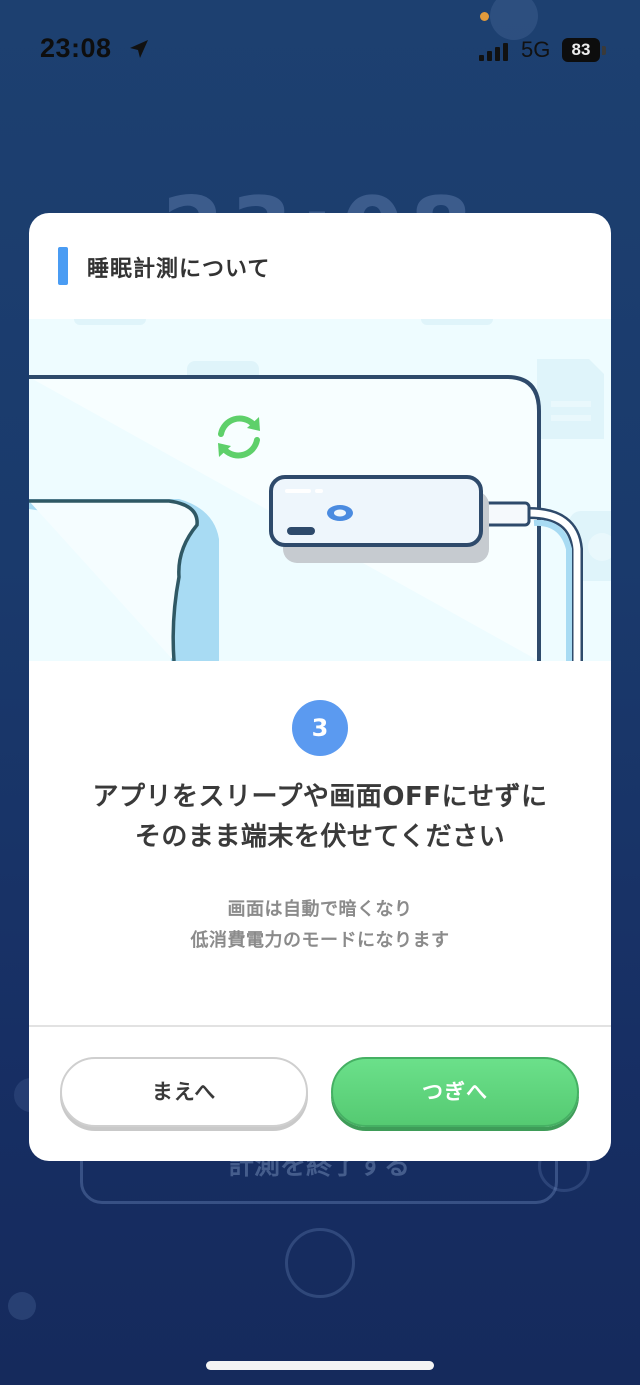  I want to click on step-number-badge: 3, so click(320, 728).